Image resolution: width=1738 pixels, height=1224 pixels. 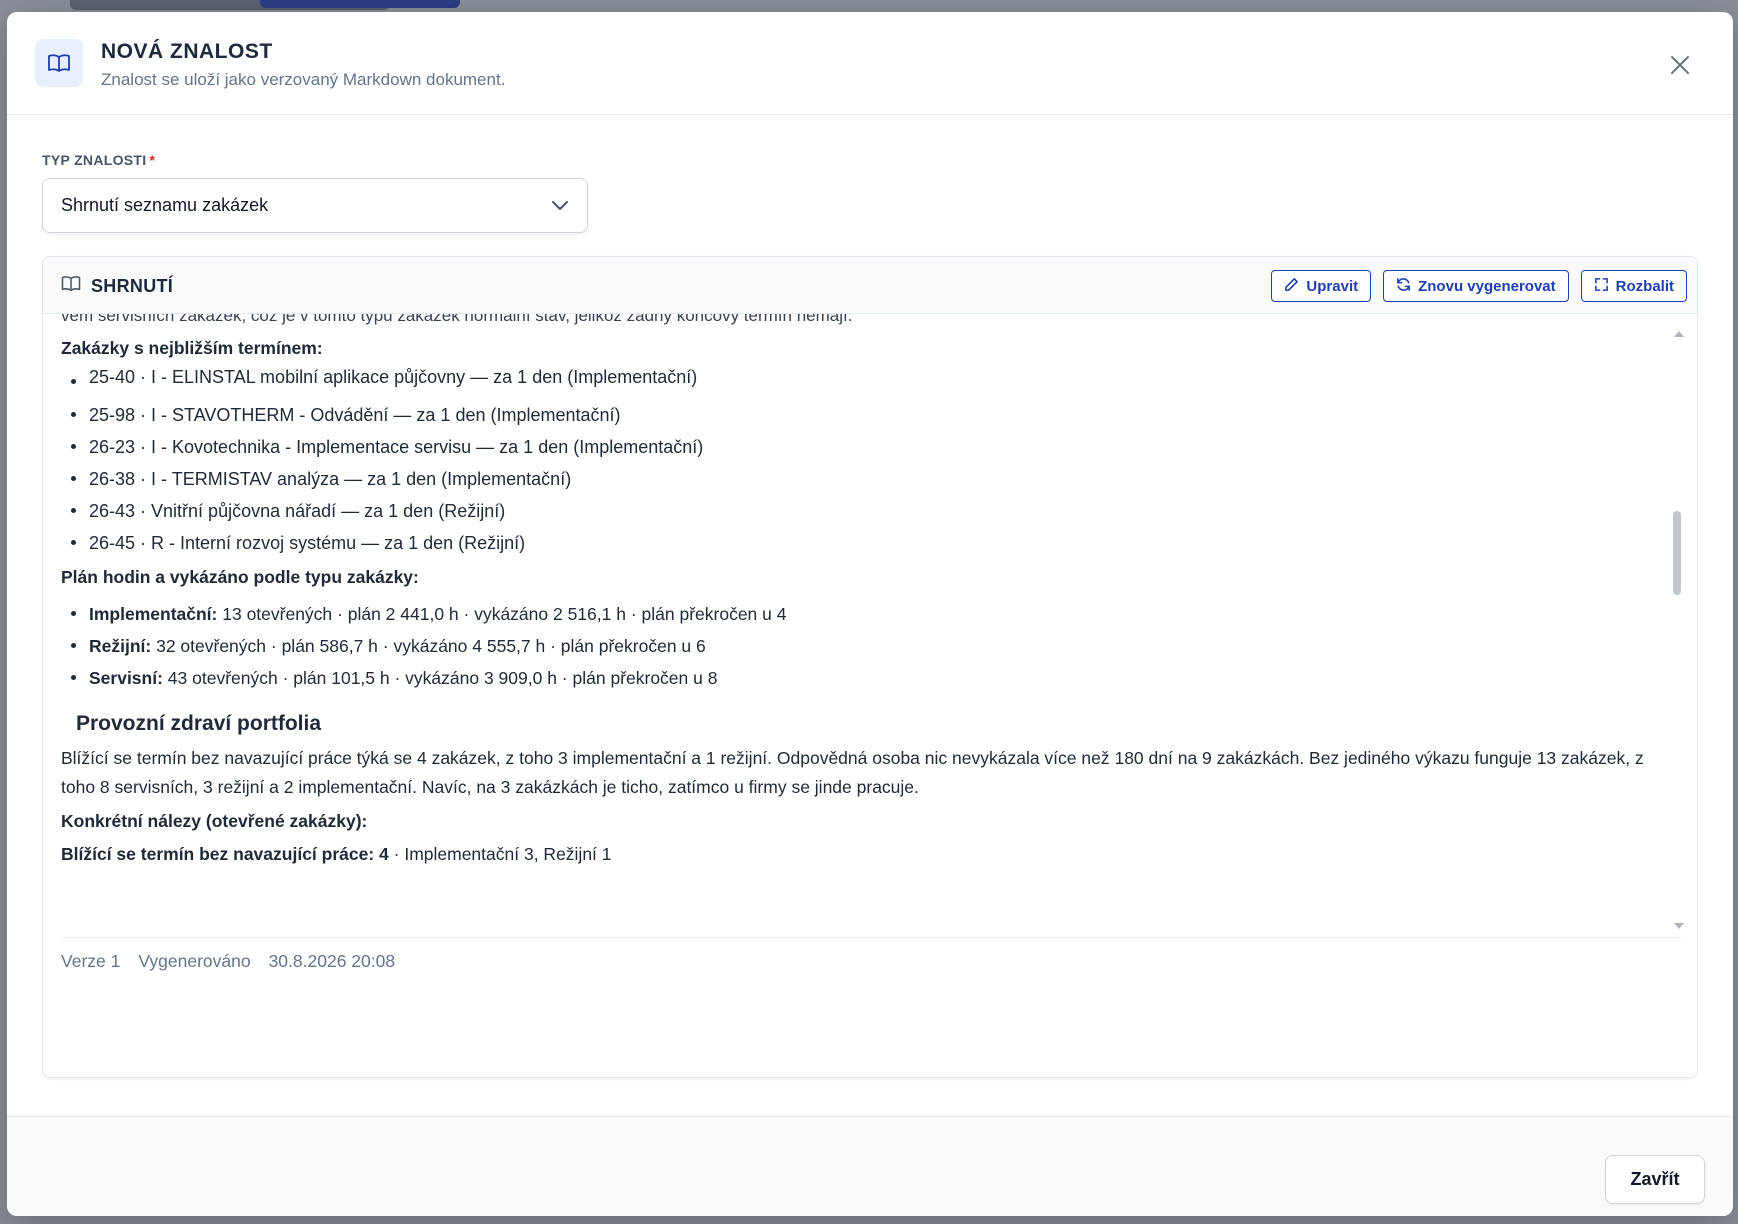 What do you see at coordinates (1679, 926) in the screenshot?
I see `scroll-down-arrow-icon` at bounding box center [1679, 926].